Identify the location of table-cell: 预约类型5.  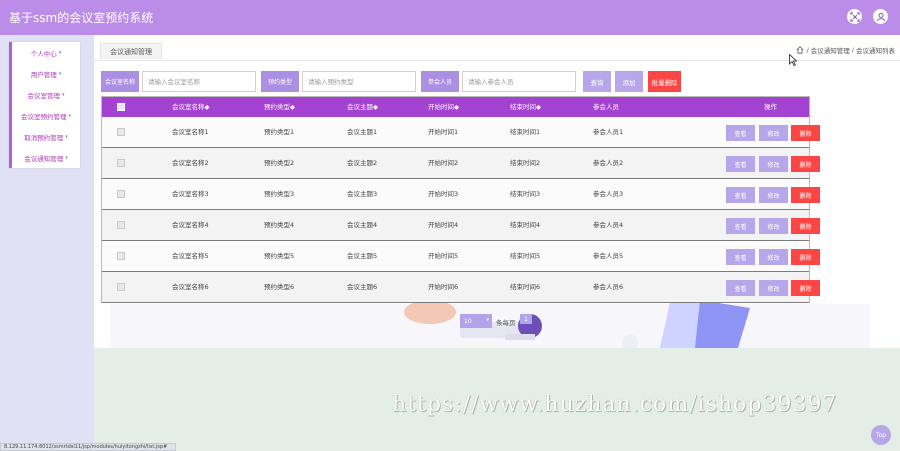
(279, 256).